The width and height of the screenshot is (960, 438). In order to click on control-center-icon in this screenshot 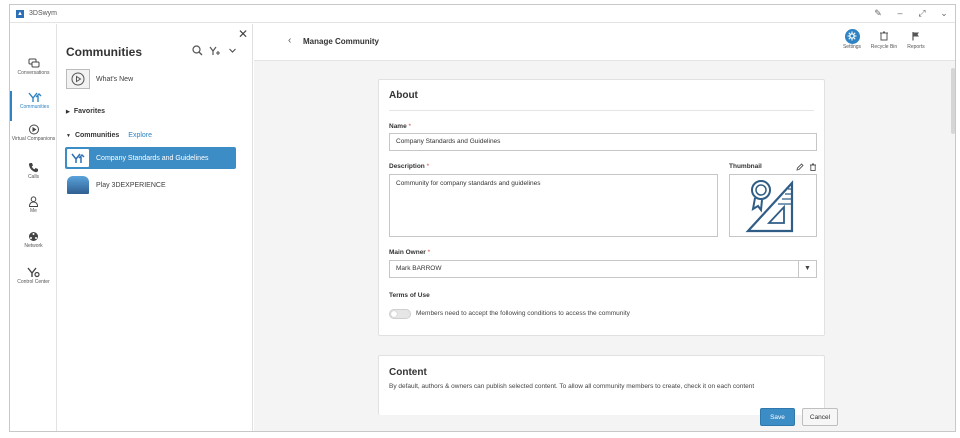, I will do `click(33, 272)`.